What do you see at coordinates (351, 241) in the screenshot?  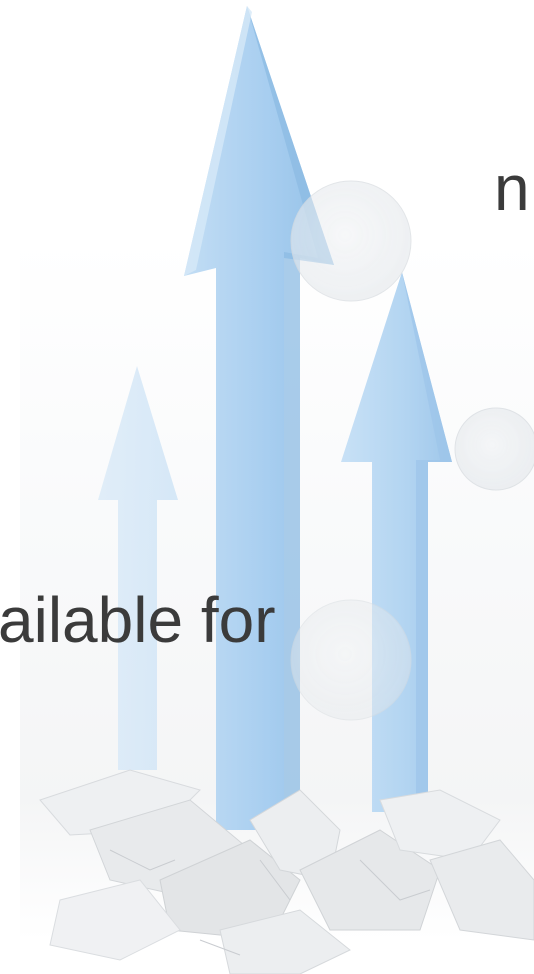 I see `circle-upper` at bounding box center [351, 241].